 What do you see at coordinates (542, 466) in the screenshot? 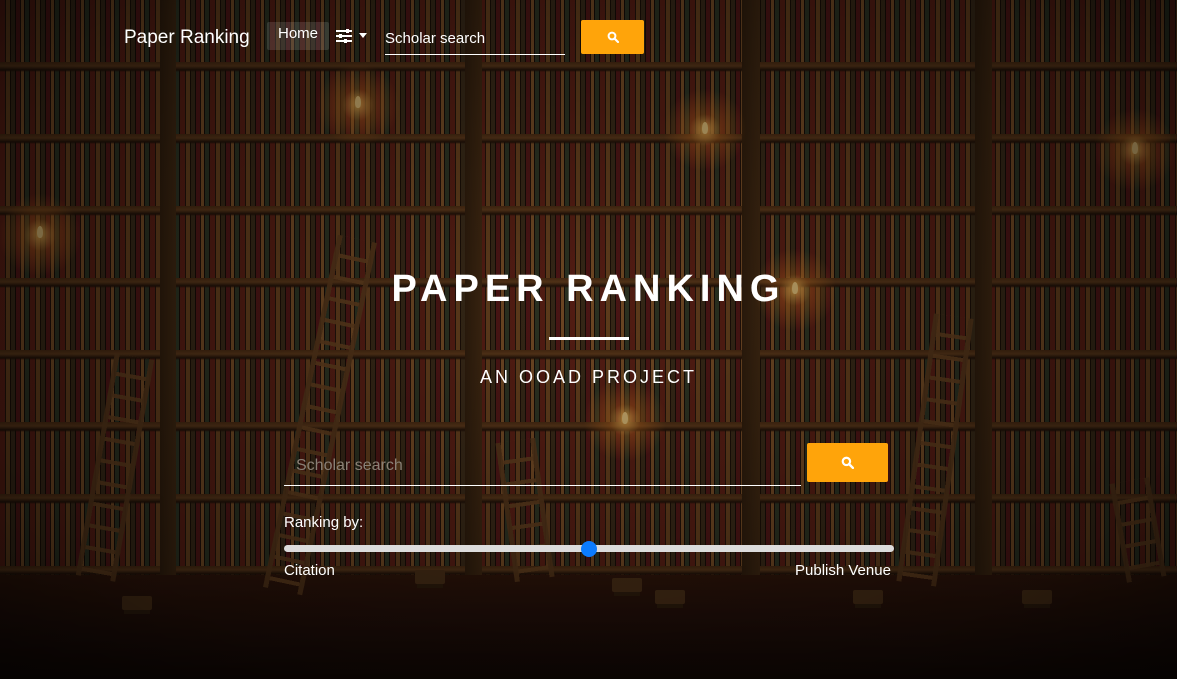
I see `scholar-search-input` at bounding box center [542, 466].